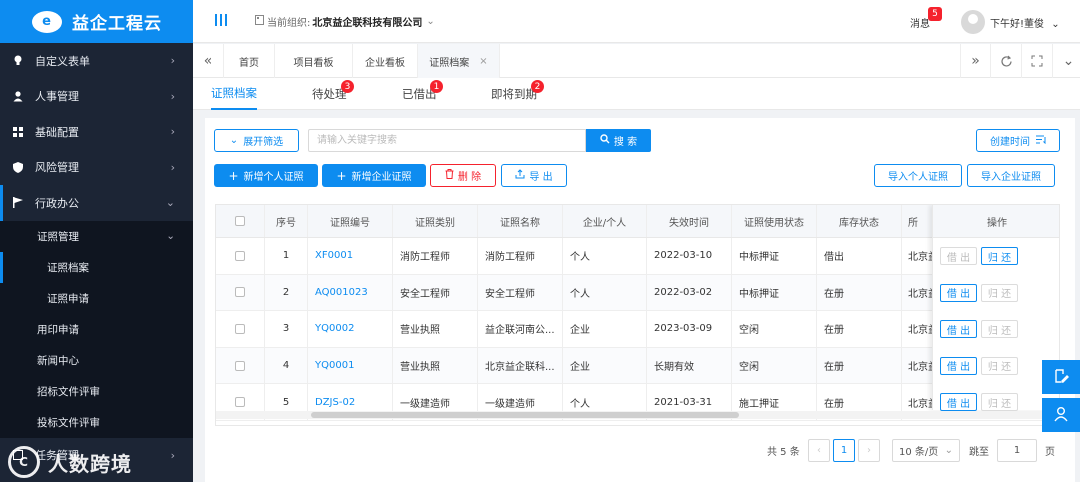  What do you see at coordinates (345, 21) in the screenshot?
I see `org-switcher: 当前组织: 北京益企联科技有限公司 ⌄` at bounding box center [345, 21].